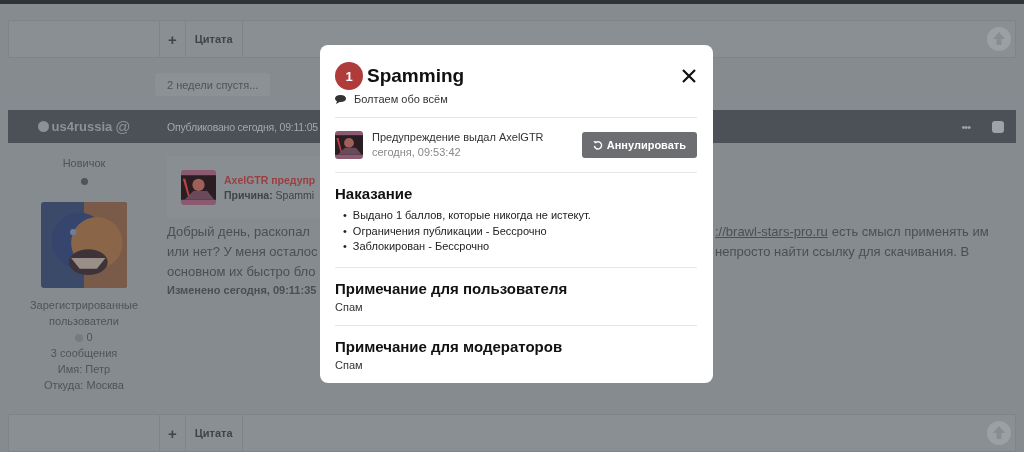 The height and width of the screenshot is (452, 1024). I want to click on revoke-button: Аннулировать, so click(639, 144).